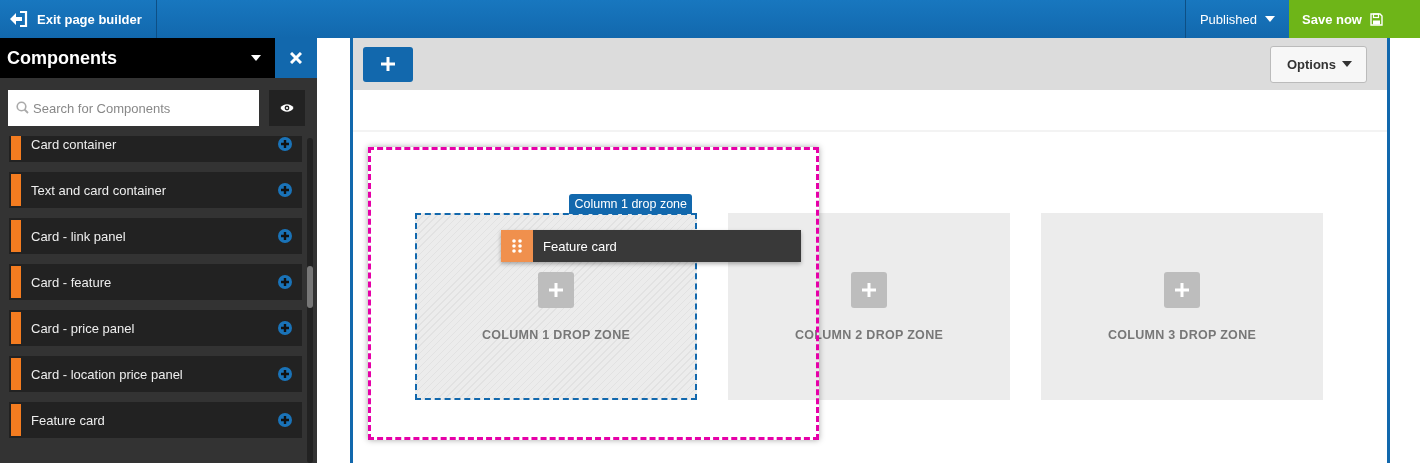 This screenshot has width=1420, height=463. I want to click on dragged-item-tooltip: Feature card, so click(651, 246).